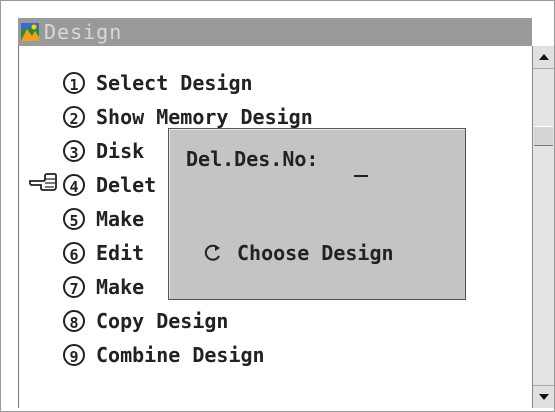 This screenshot has width=555, height=412. Describe the element at coordinates (212, 252) in the screenshot. I see `cycle-arrow-icon` at that location.